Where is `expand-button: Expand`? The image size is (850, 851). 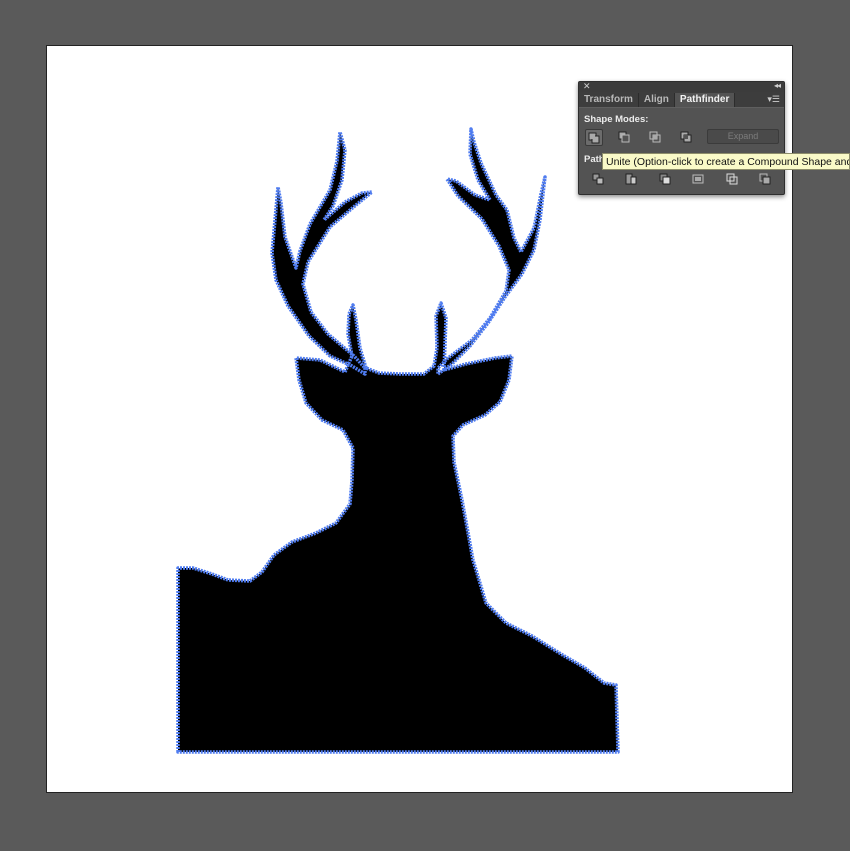 expand-button: Expand is located at coordinates (743, 136).